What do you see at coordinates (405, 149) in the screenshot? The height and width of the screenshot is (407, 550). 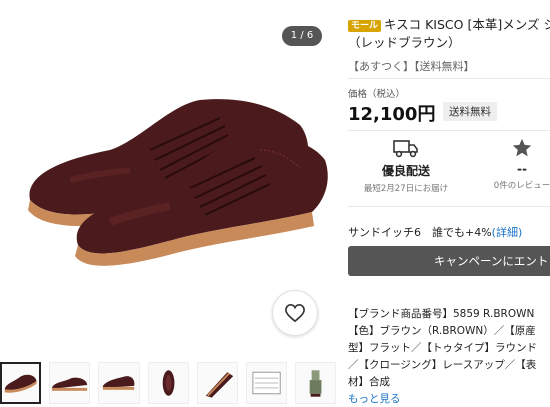 I see `truck-icon` at bounding box center [405, 149].